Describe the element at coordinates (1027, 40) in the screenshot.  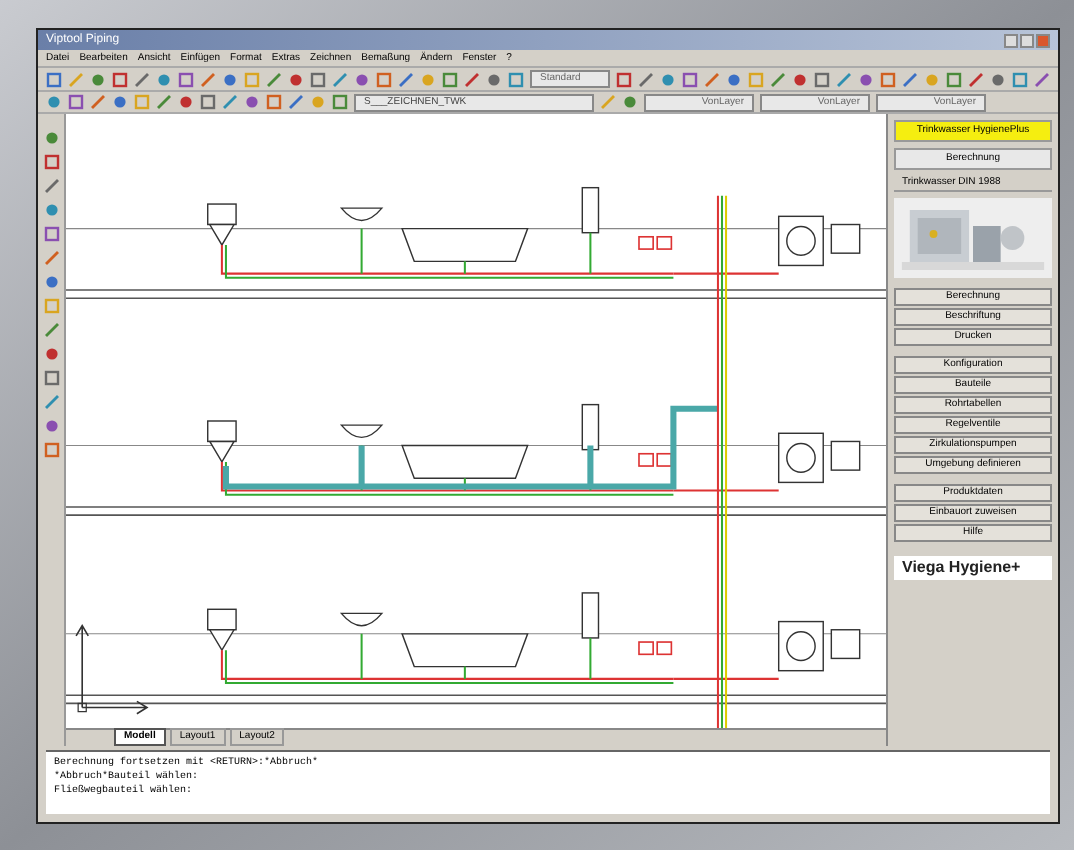
I see `maximize-button` at that location.